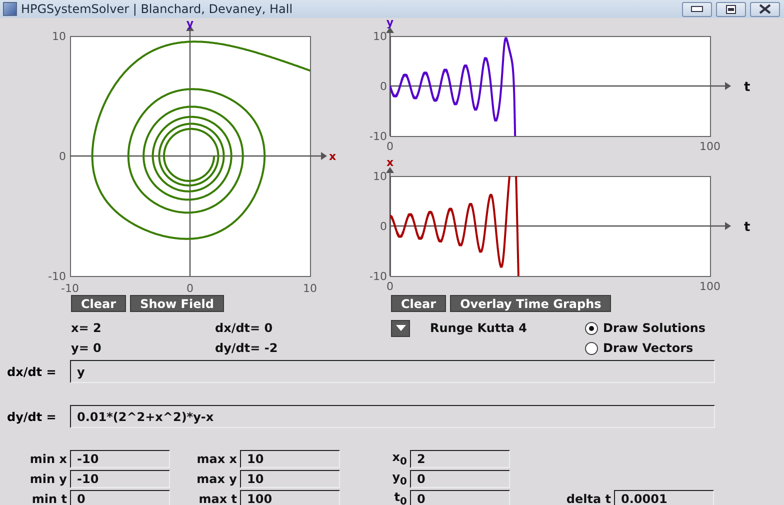 This screenshot has width=784, height=505. What do you see at coordinates (479, 328) in the screenshot?
I see `method-label: Runge Kutta 4` at bounding box center [479, 328].